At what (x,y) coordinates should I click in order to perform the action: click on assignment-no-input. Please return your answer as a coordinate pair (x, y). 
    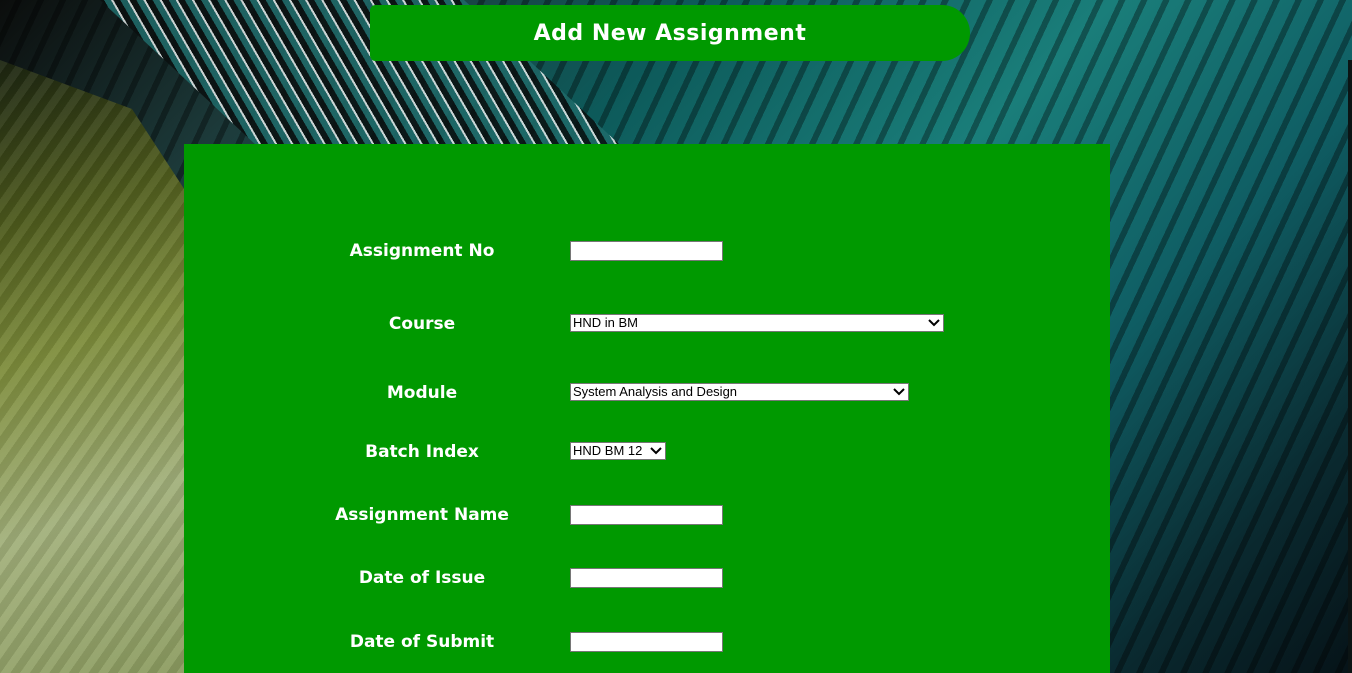
    Looking at the image, I should click on (646, 251).